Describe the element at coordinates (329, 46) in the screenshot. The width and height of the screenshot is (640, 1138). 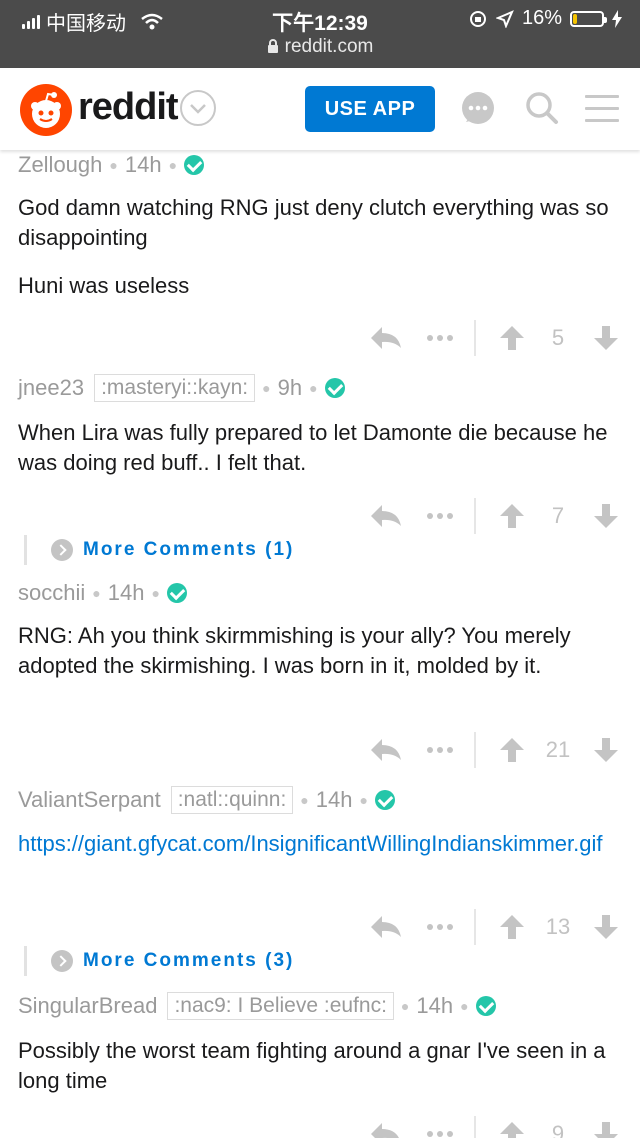
I see `url-text: reddit.com` at that location.